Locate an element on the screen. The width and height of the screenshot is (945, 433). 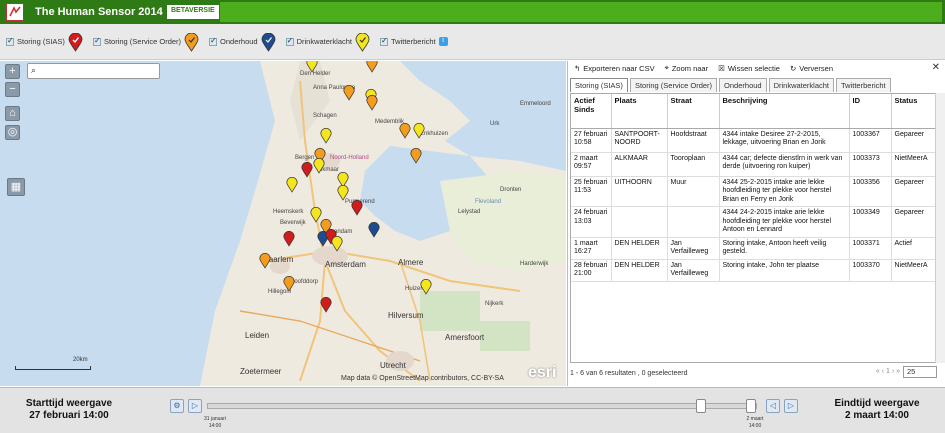
table-cell: Gepareer is located at coordinates (915, 140).